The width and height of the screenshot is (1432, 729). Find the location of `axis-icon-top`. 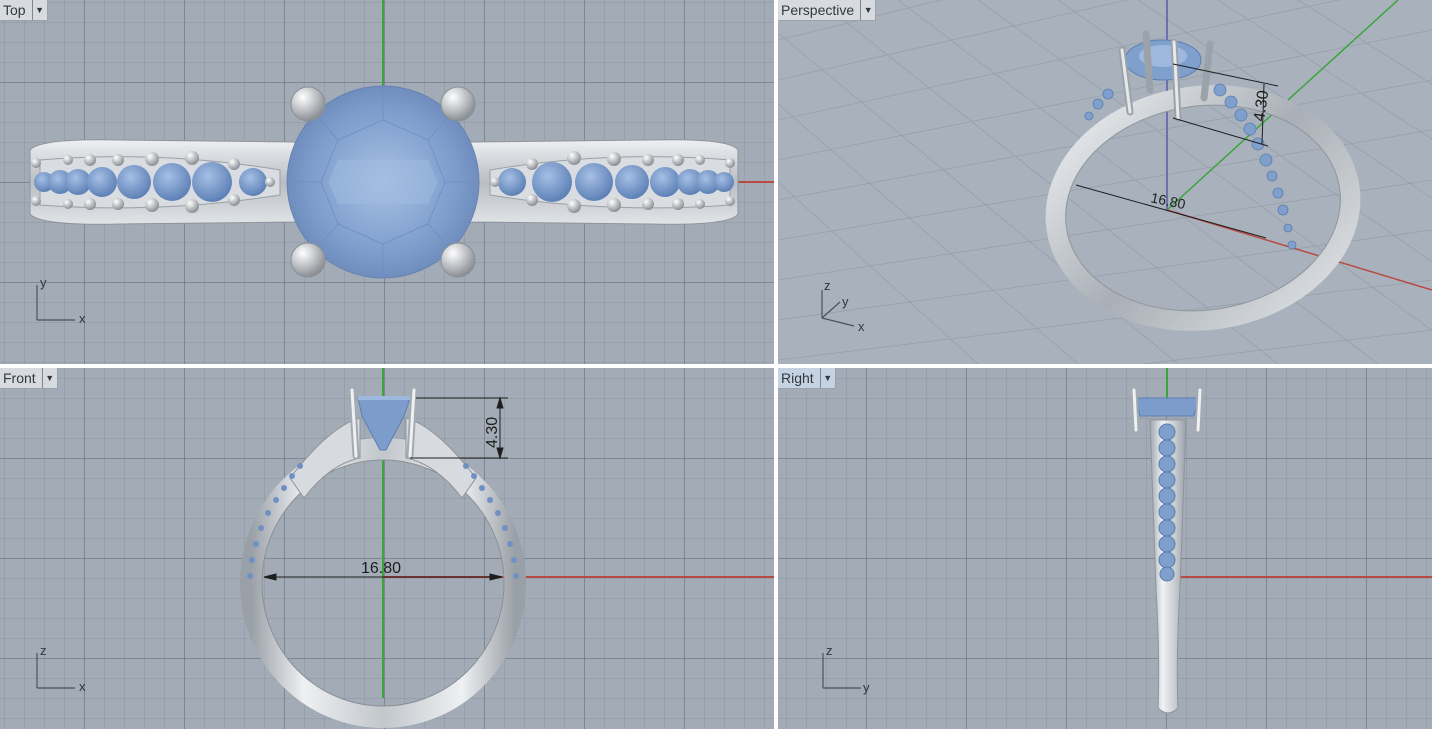

axis-icon-top is located at coordinates (55, 303).